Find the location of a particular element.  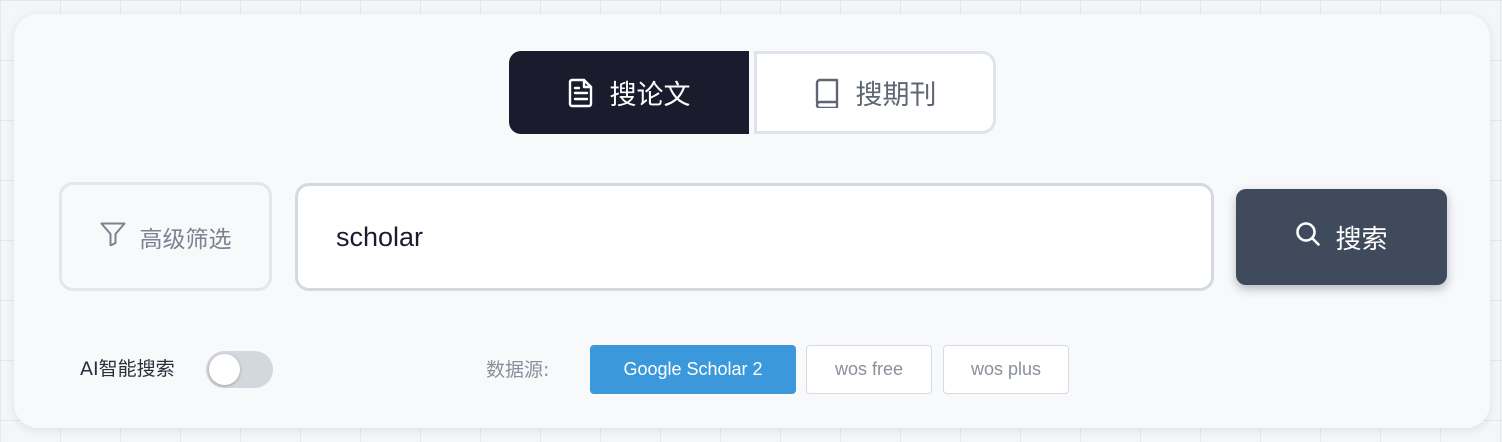

tab-papers: 搜论文 is located at coordinates (629, 92).